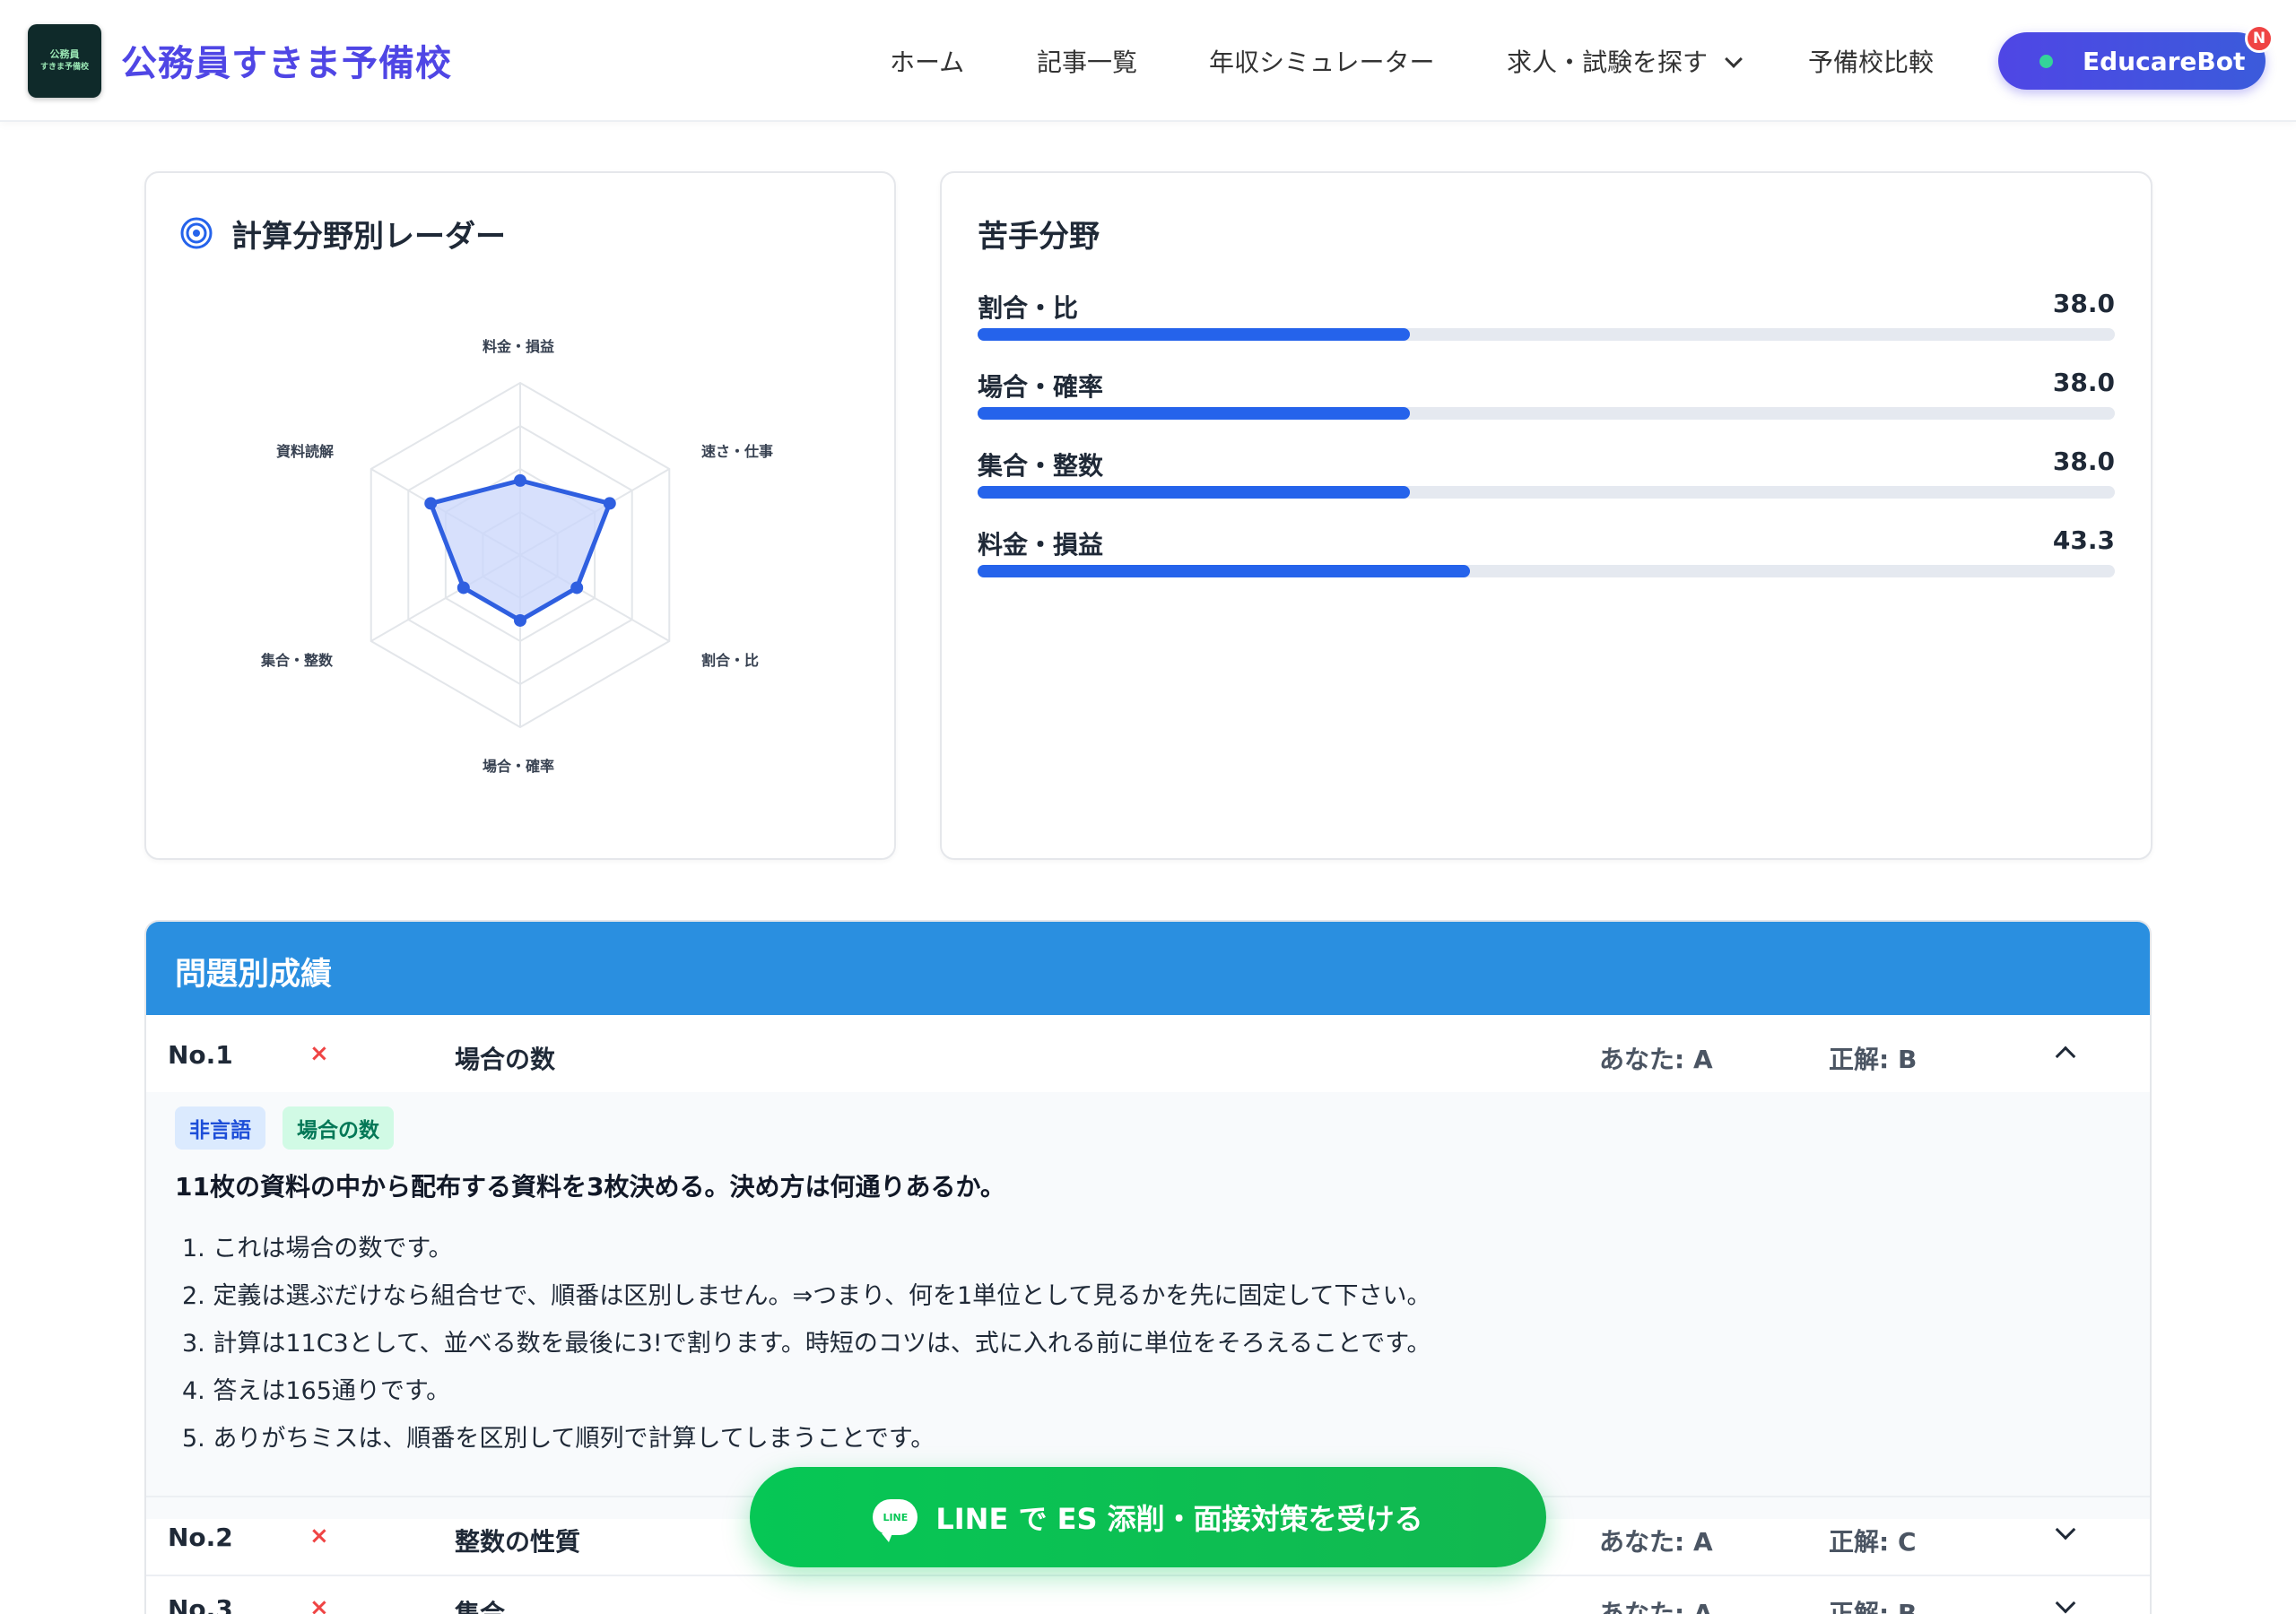  I want to click on educarebot-label: EducareBot, so click(2164, 61).